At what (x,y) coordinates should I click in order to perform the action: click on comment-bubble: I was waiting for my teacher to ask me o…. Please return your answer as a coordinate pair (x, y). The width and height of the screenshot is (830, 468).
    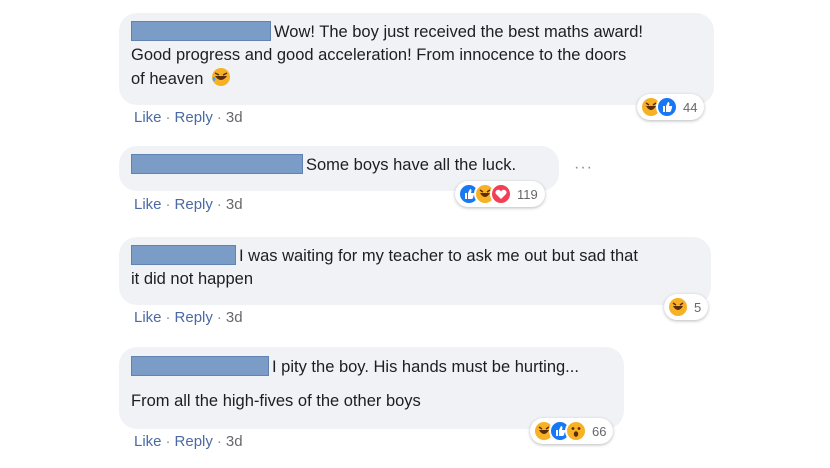
    Looking at the image, I should click on (415, 271).